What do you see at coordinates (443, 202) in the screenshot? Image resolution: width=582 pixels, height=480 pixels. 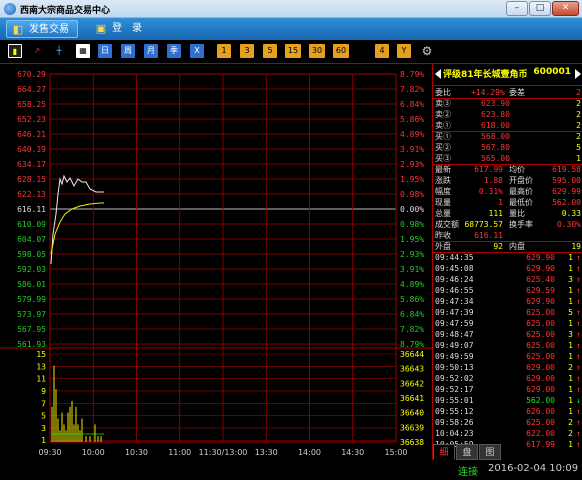 I see `stat-label: 现量` at bounding box center [443, 202].